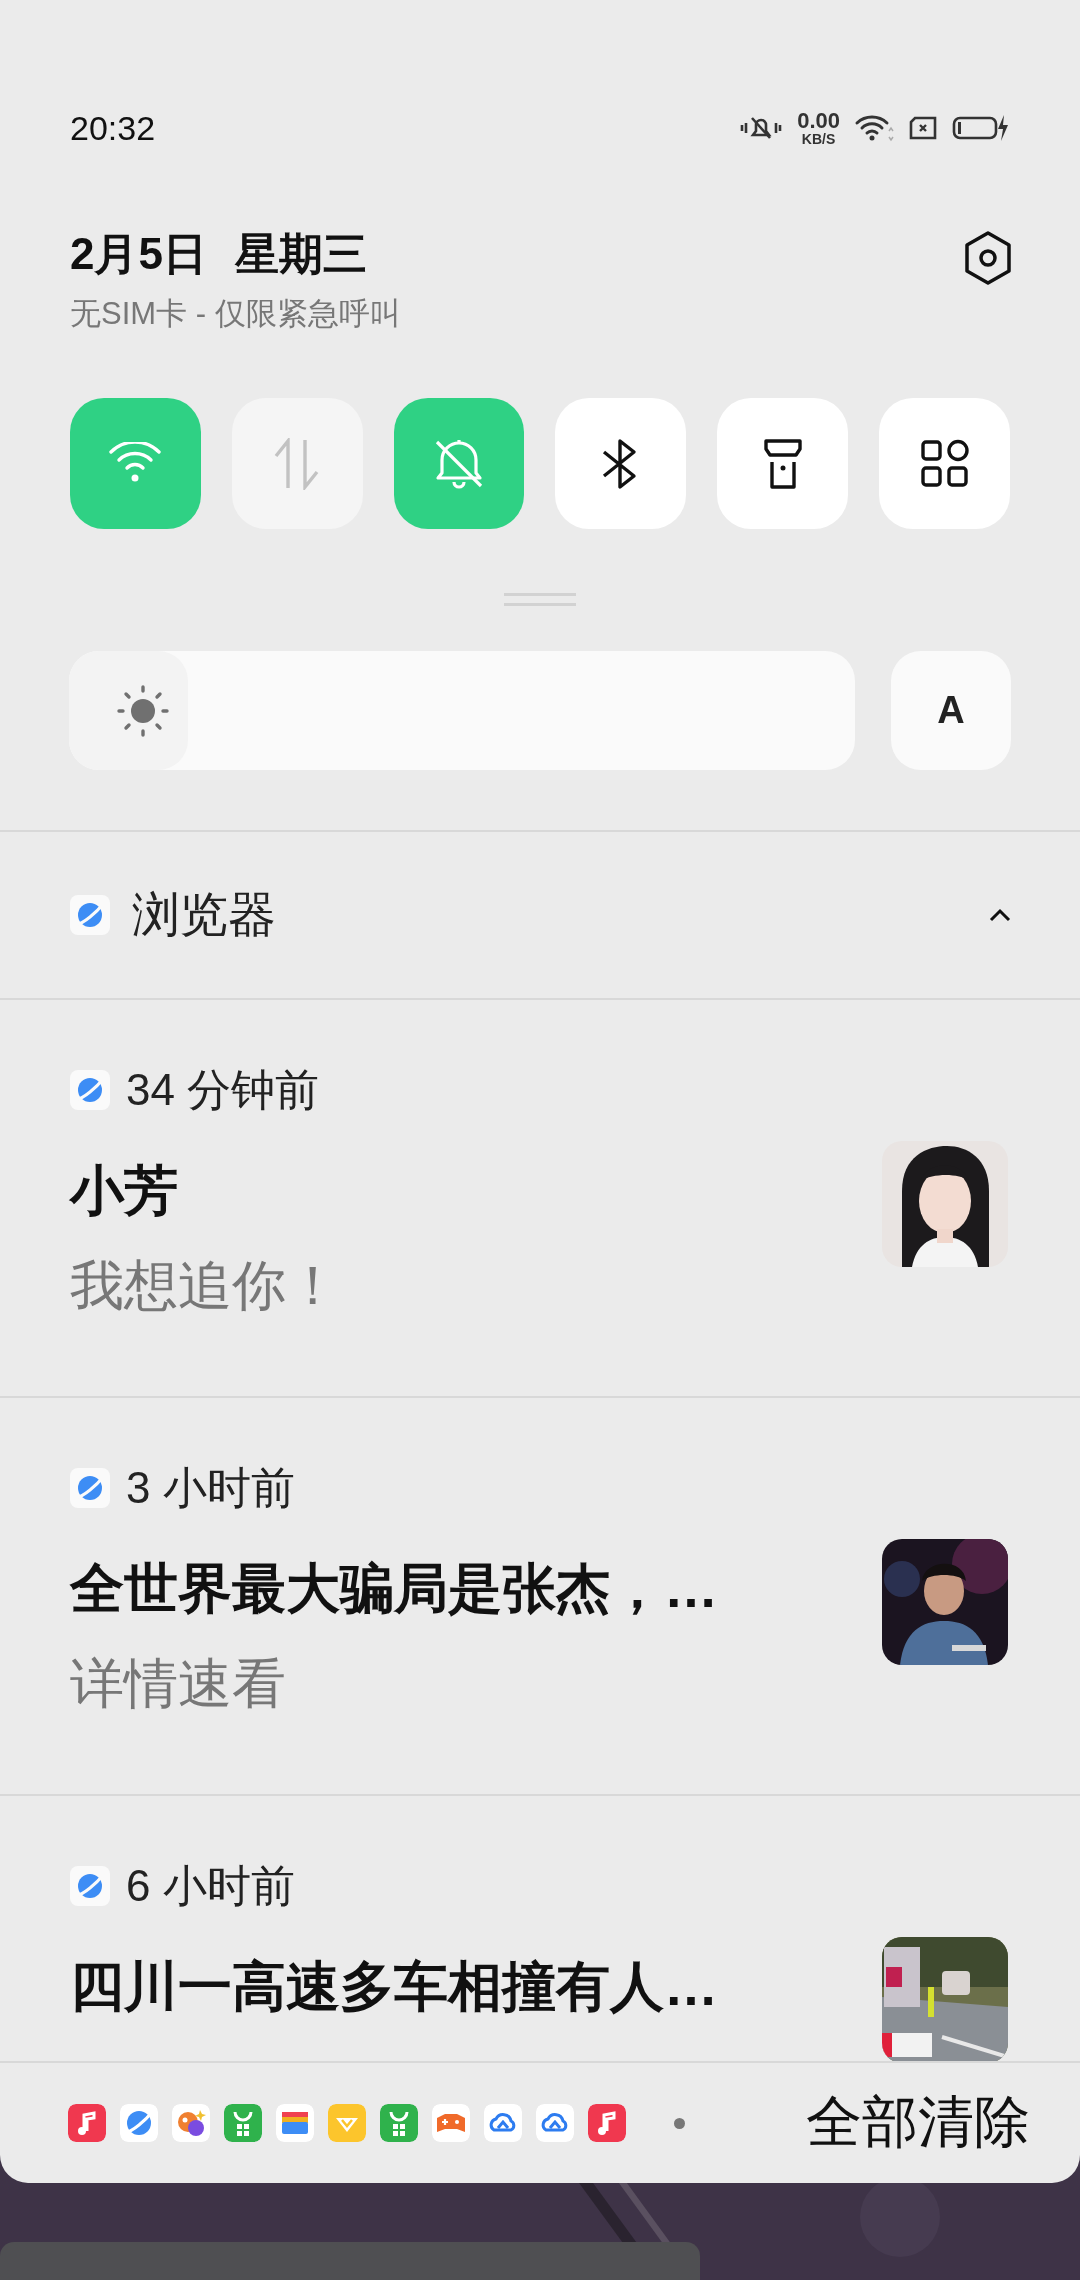 Image resolution: width=1080 pixels, height=2280 pixels. What do you see at coordinates (204, 915) in the screenshot?
I see `app-name: 浏览器` at bounding box center [204, 915].